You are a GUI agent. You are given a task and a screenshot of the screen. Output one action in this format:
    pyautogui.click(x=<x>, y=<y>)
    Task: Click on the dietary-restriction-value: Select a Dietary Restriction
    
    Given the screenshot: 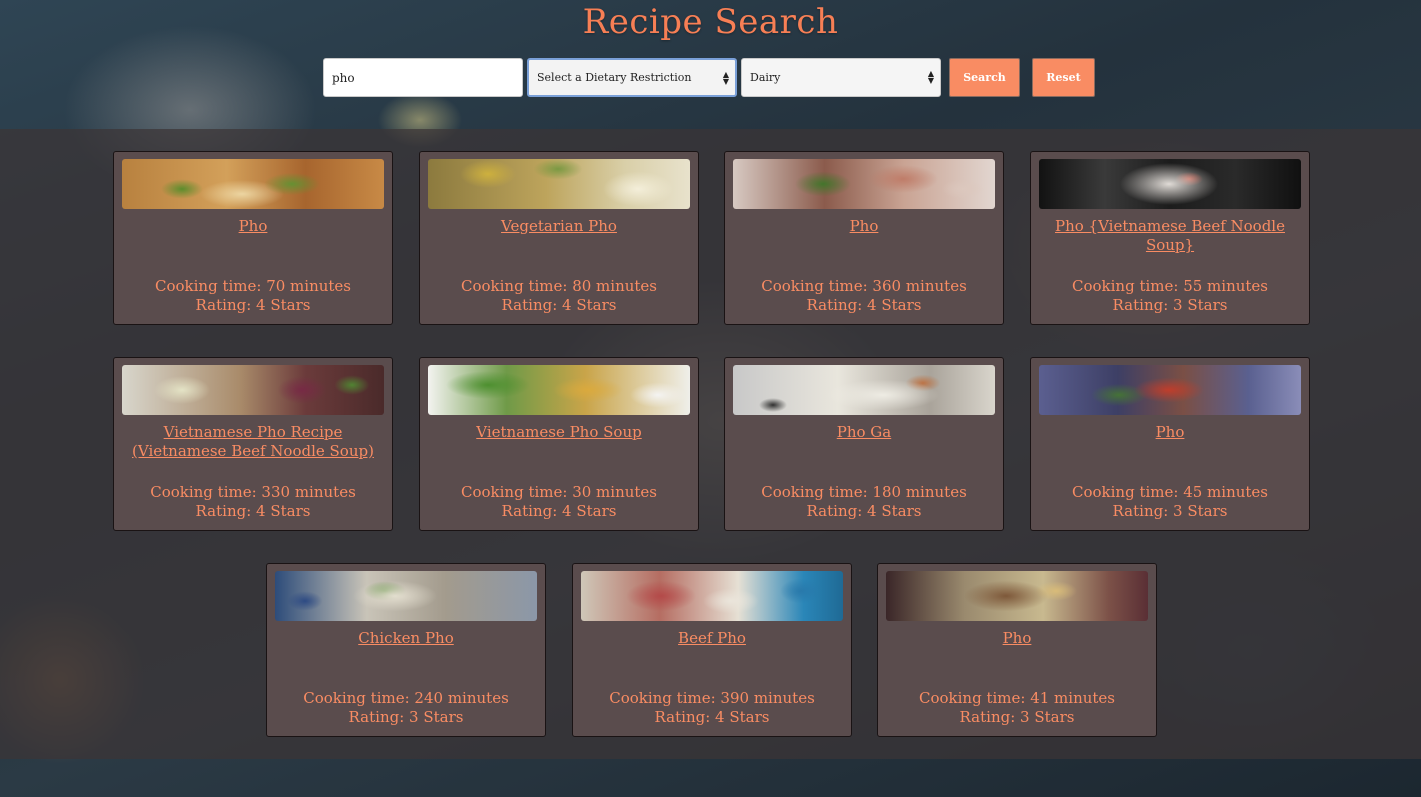 What is the action you would take?
    pyautogui.click(x=614, y=77)
    